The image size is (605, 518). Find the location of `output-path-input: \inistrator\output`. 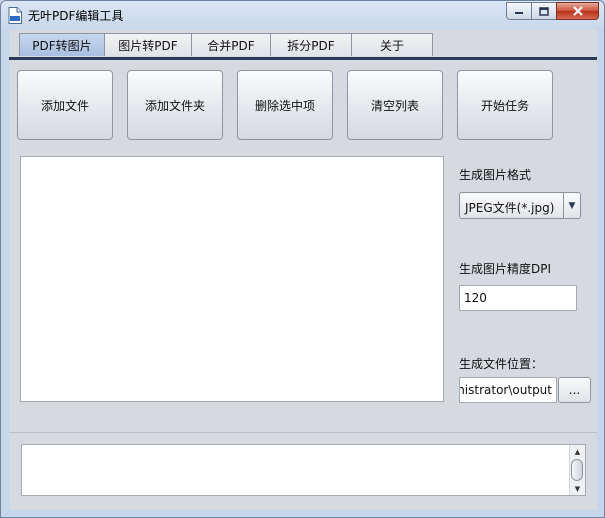

output-path-input: \inistrator\output is located at coordinates (508, 390).